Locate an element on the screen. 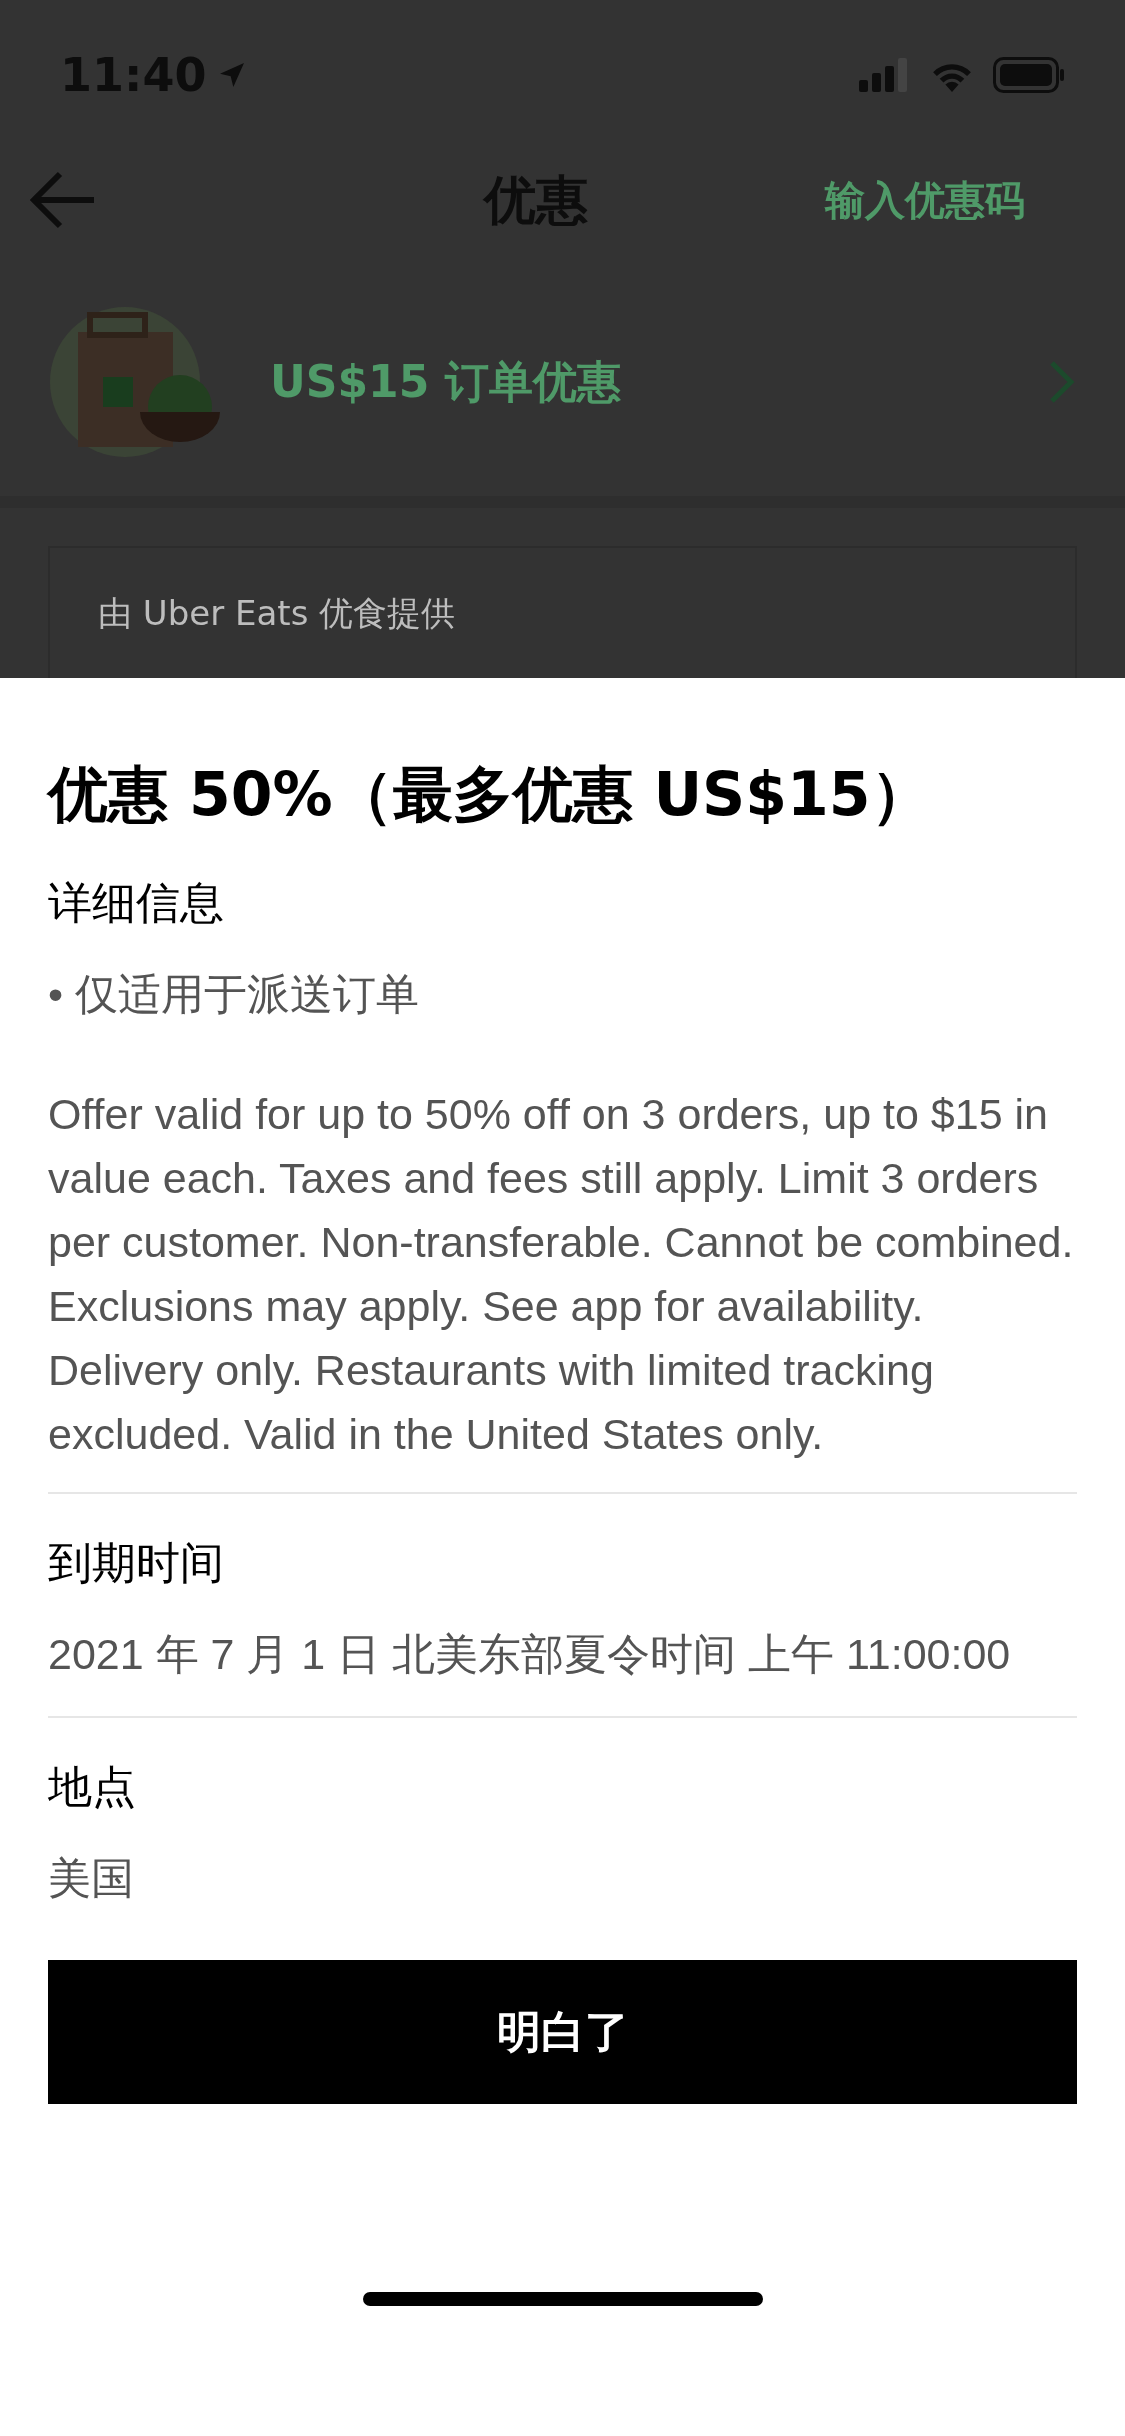  section-heading: 地点 is located at coordinates (92, 1787).